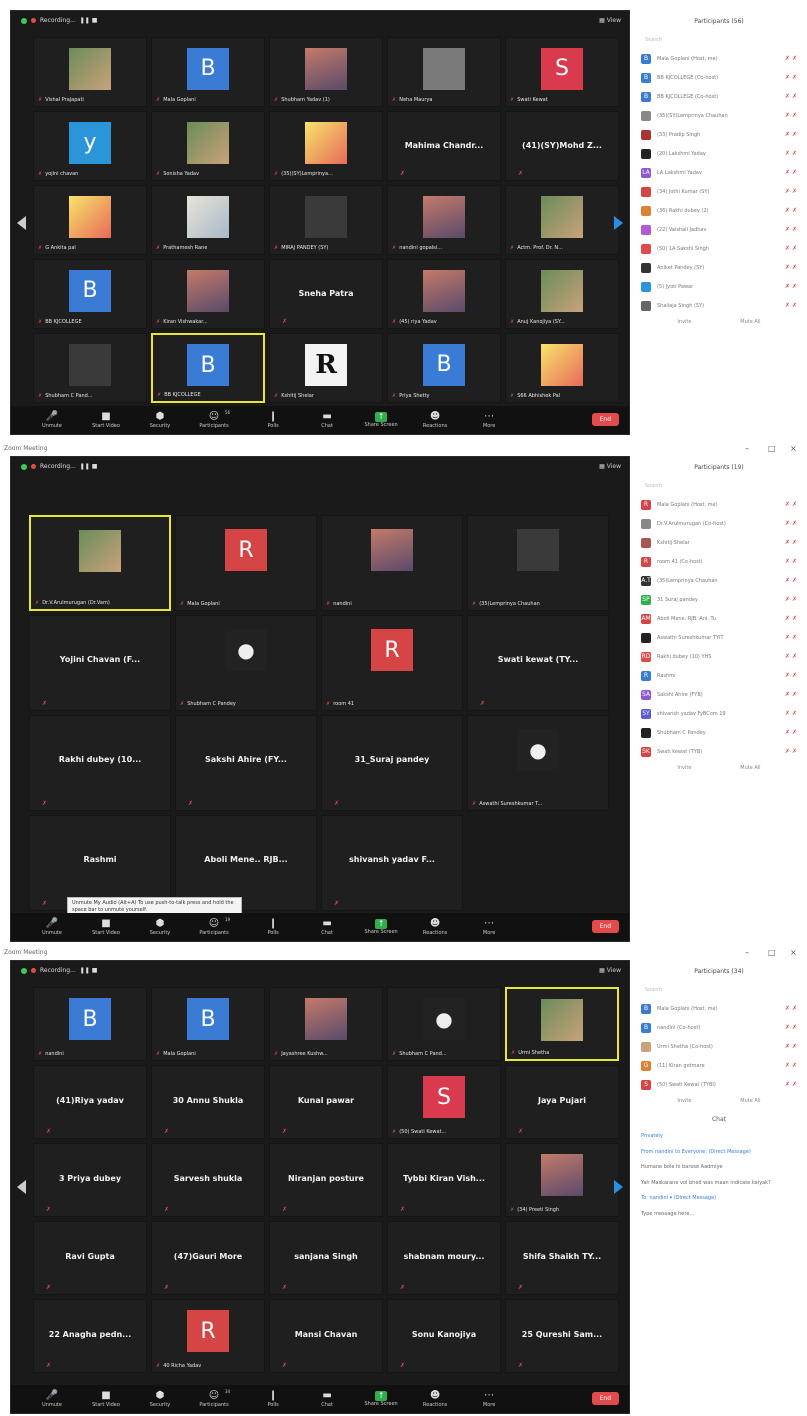 The height and width of the screenshot is (1416, 807). I want to click on participant-row: (33) Pradip Singh ✗ ✗, so click(719, 134).